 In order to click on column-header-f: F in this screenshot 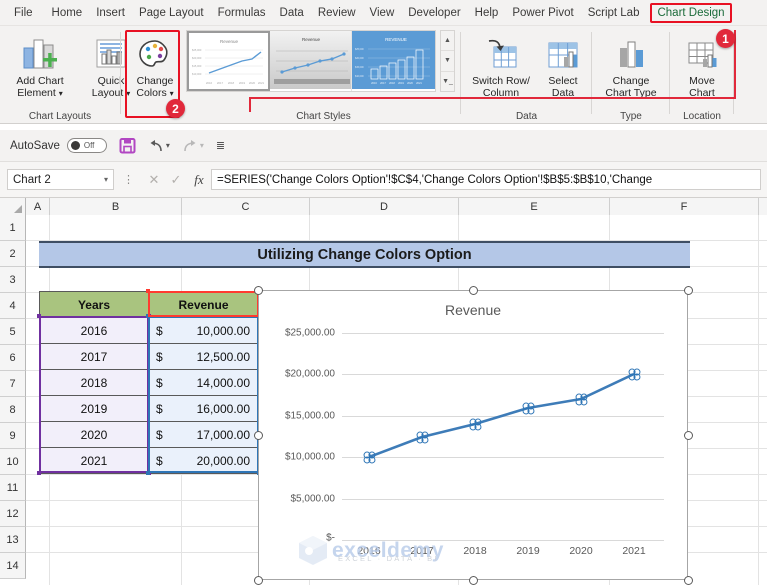, I will do `click(684, 206)`.